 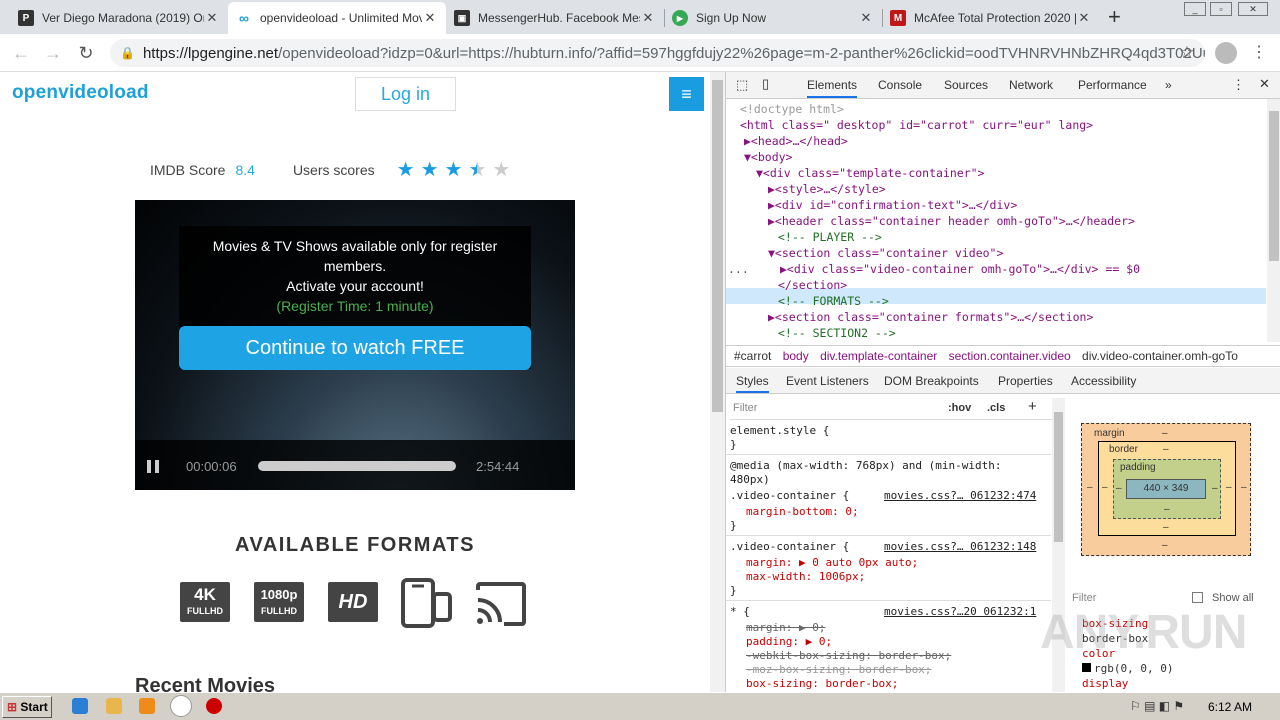 I want to click on dom-comment: <!-- PLAYER -->, so click(x=830, y=237).